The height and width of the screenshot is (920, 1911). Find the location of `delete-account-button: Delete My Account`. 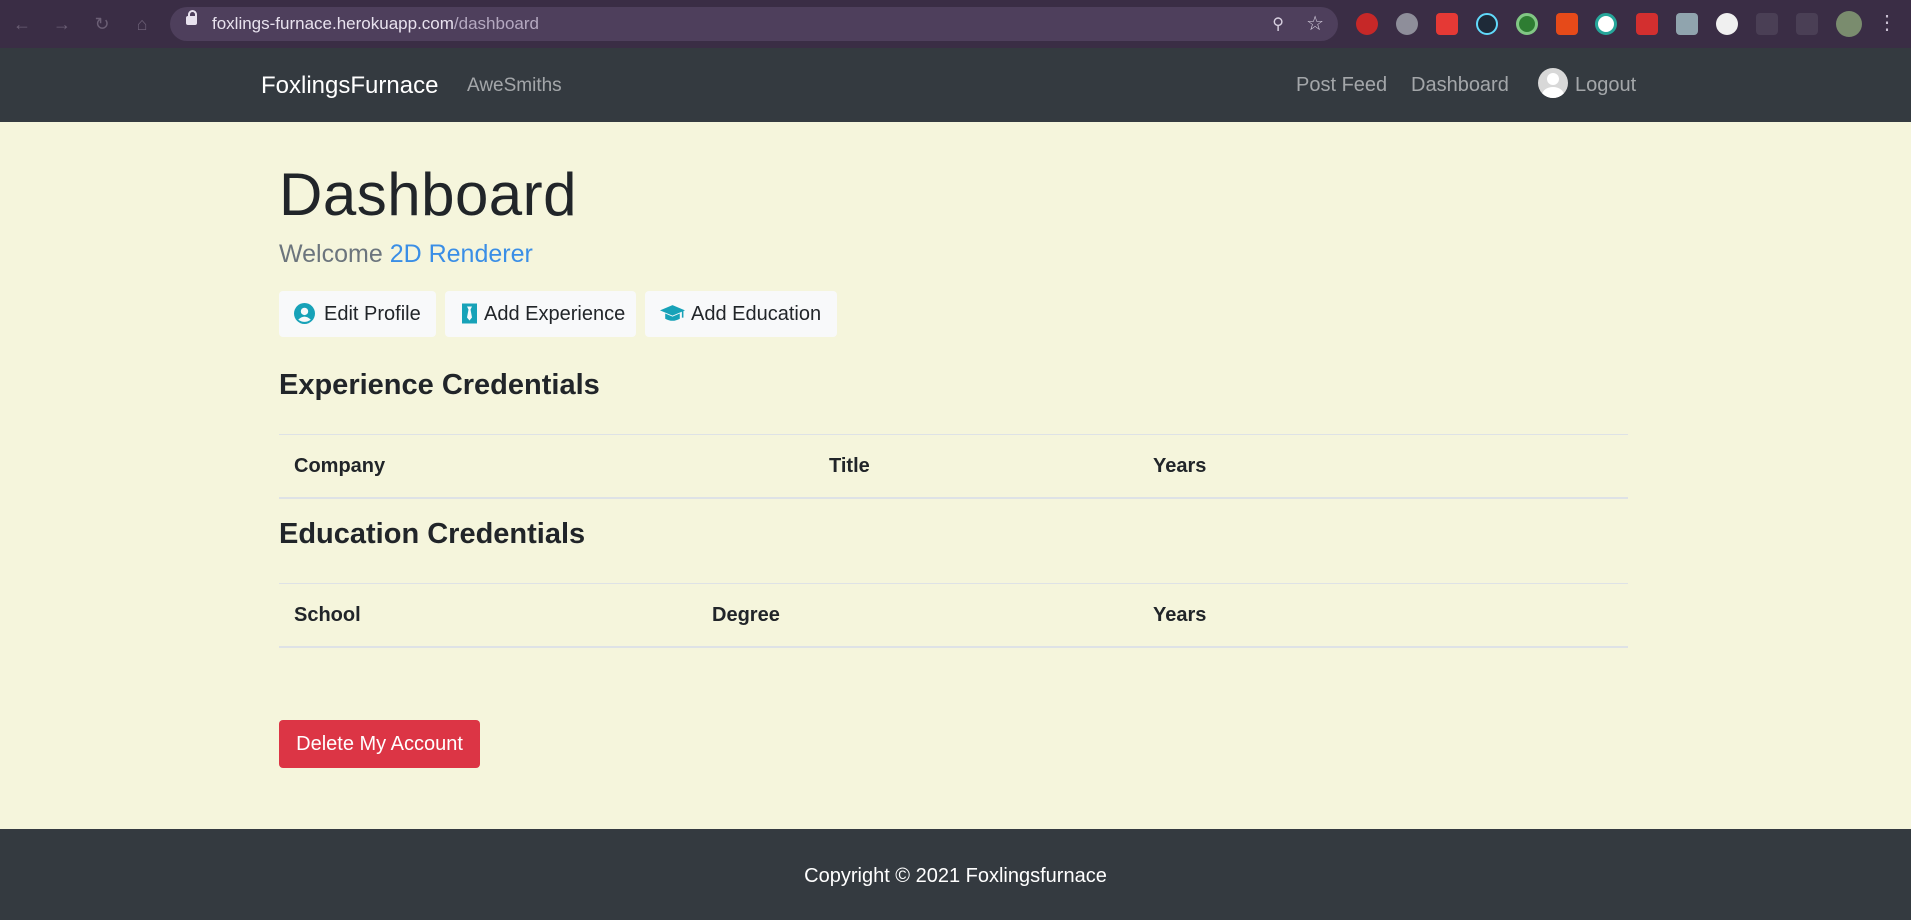

delete-account-button: Delete My Account is located at coordinates (379, 744).